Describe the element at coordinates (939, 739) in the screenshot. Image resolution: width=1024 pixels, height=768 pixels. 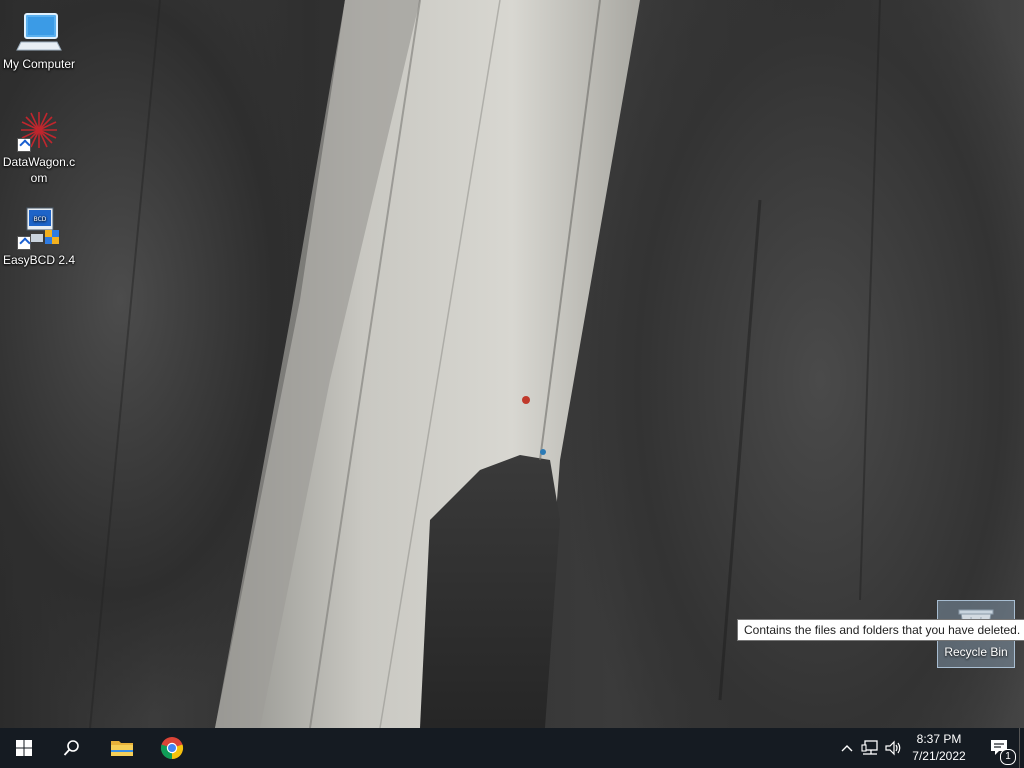
I see `clock-time: 8:37 PM` at that location.